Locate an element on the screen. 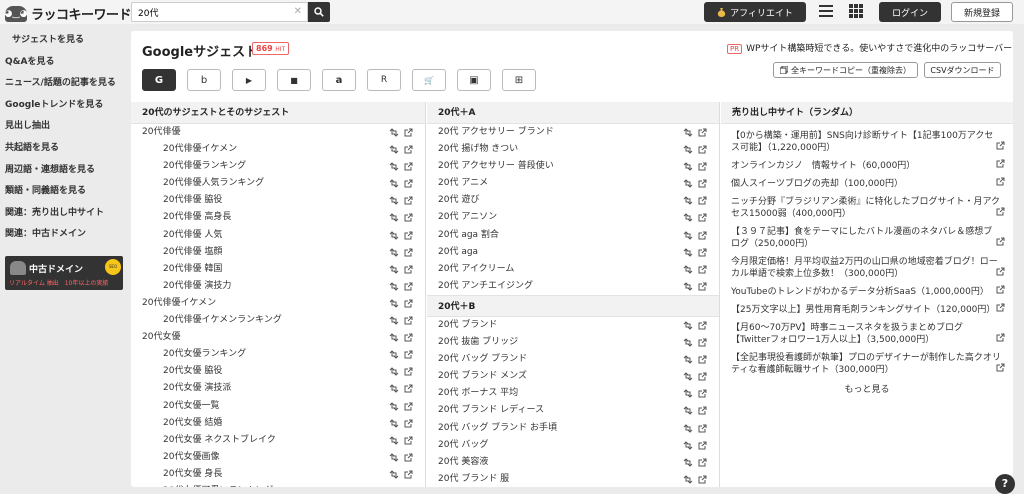 This screenshot has width=1024, height=494. suggest-keyword: 20代女優 is located at coordinates (161, 337).